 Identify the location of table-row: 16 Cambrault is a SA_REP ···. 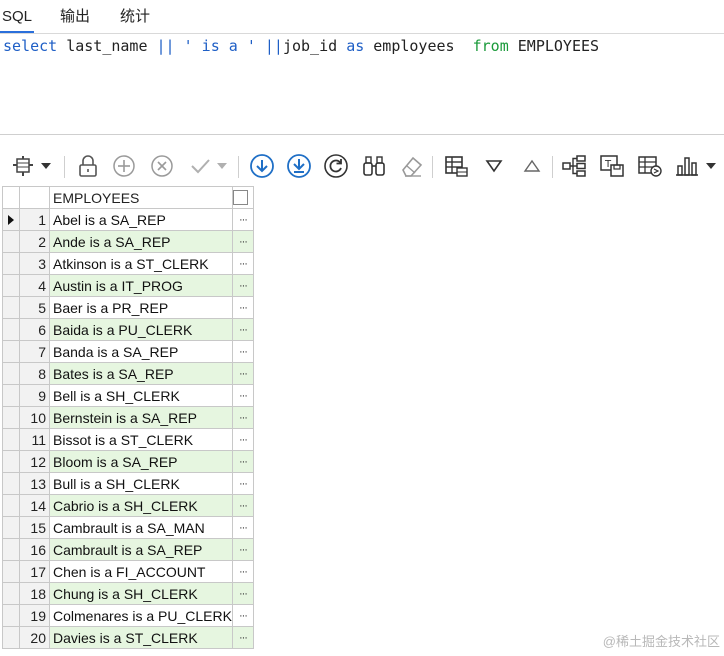
(128, 549).